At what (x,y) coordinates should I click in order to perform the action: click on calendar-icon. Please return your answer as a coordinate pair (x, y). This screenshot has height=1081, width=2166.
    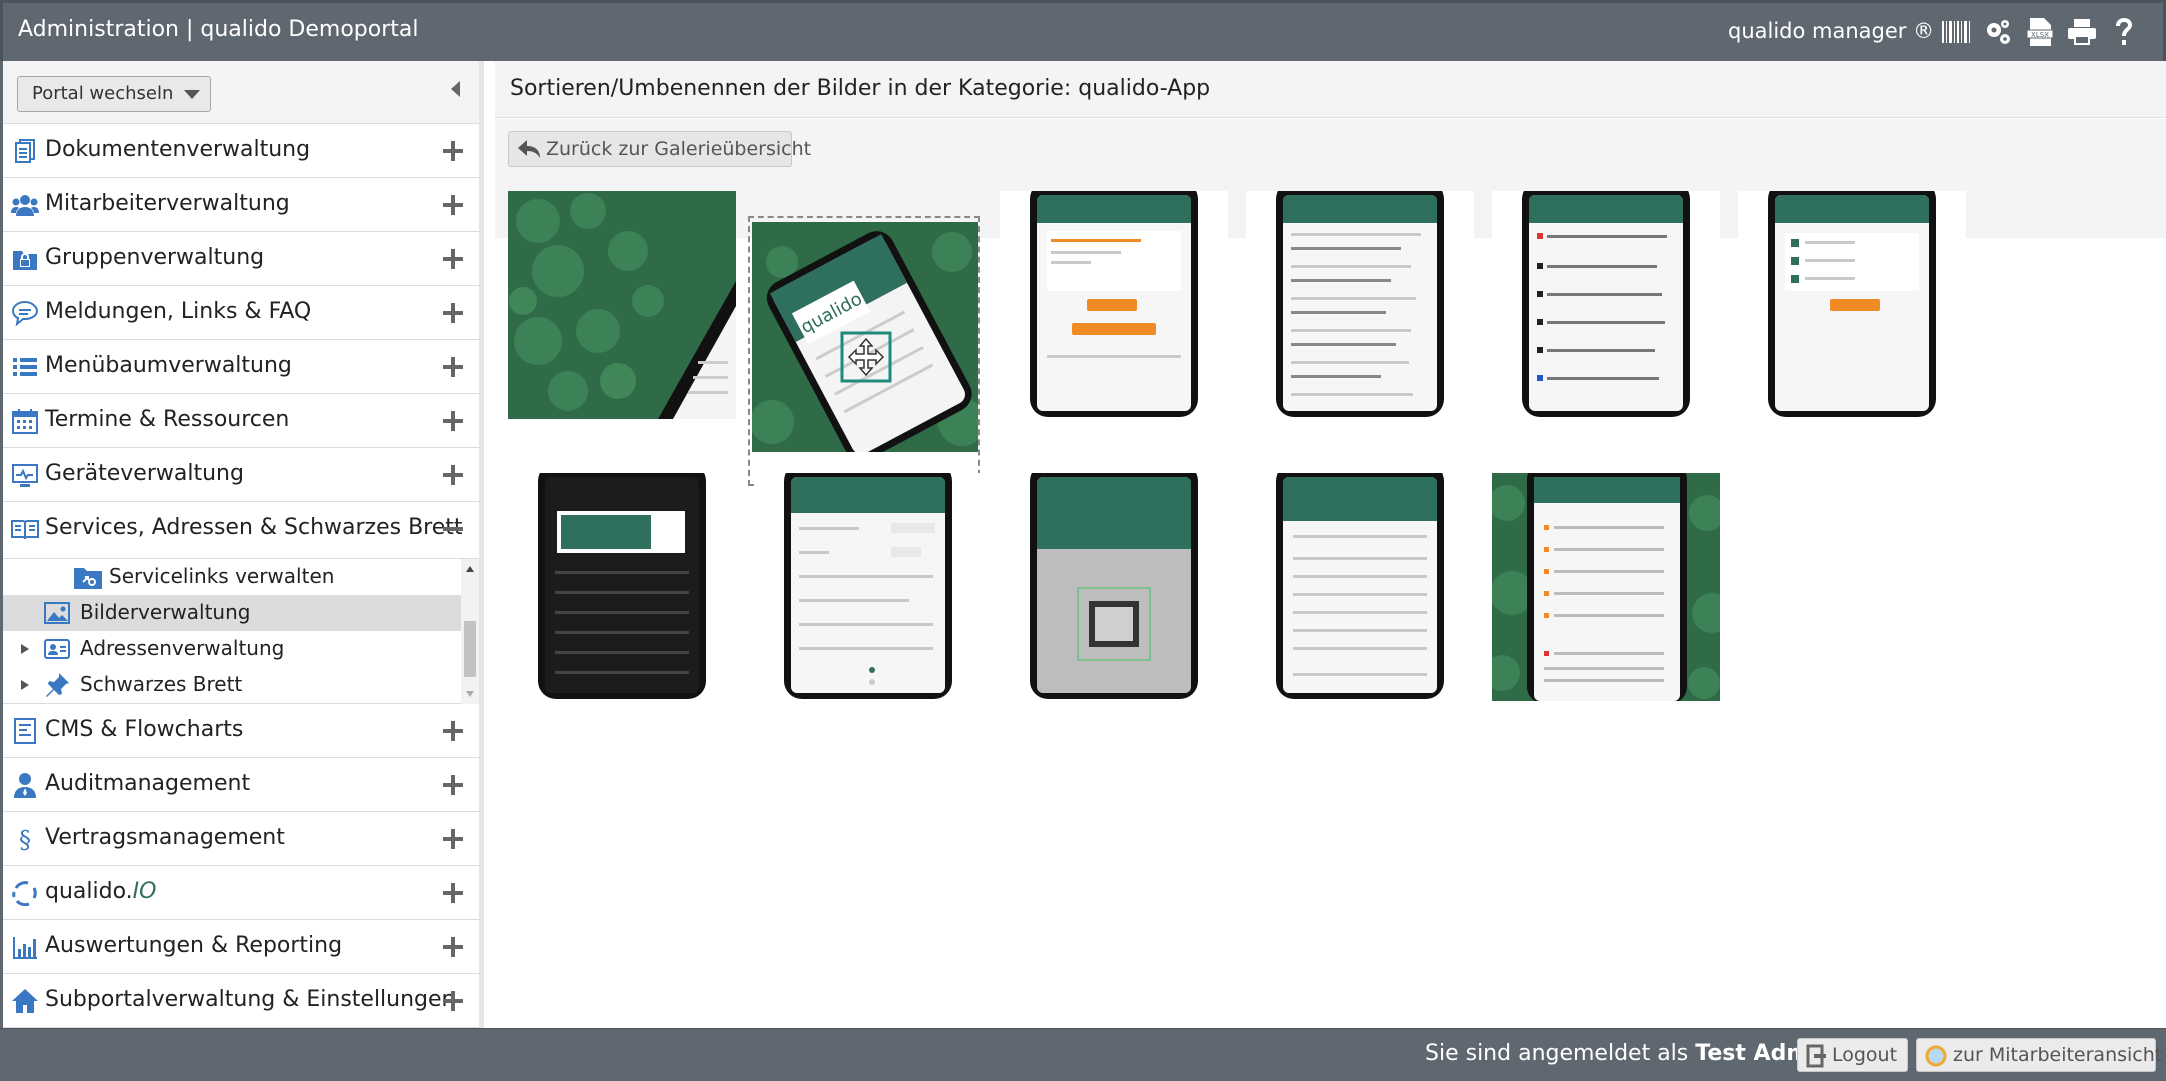
    Looking at the image, I should click on (25, 421).